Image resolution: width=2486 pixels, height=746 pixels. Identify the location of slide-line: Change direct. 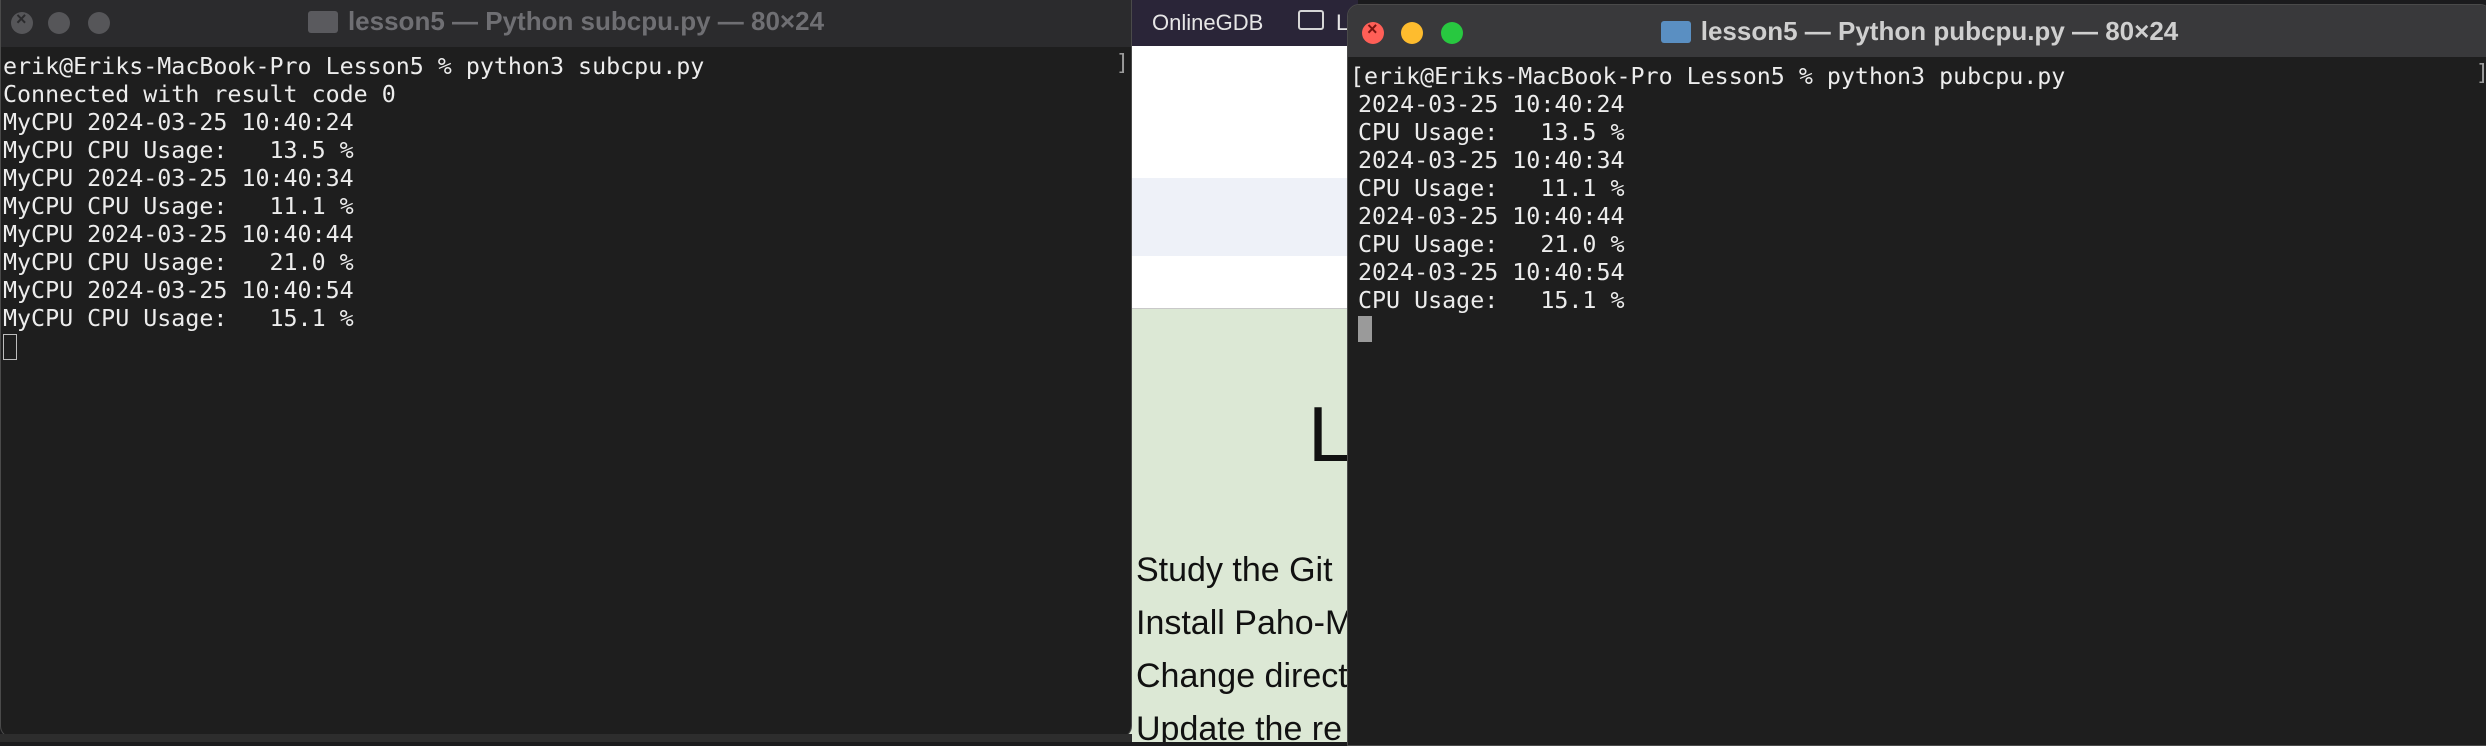
(1242, 676).